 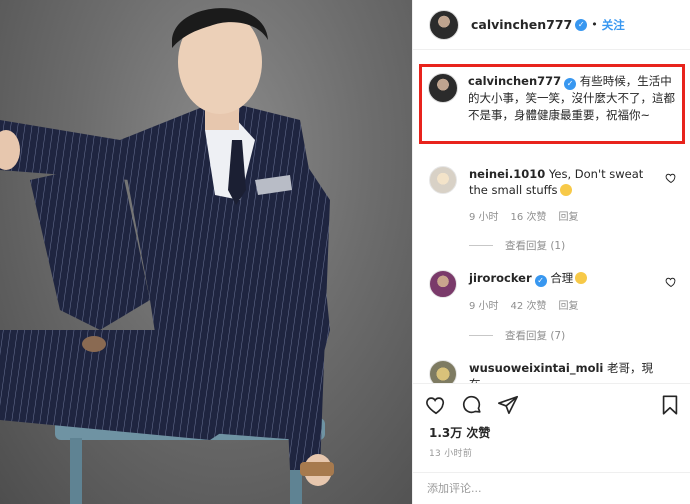 What do you see at coordinates (443, 88) in the screenshot?
I see `caption-author-avatar` at bounding box center [443, 88].